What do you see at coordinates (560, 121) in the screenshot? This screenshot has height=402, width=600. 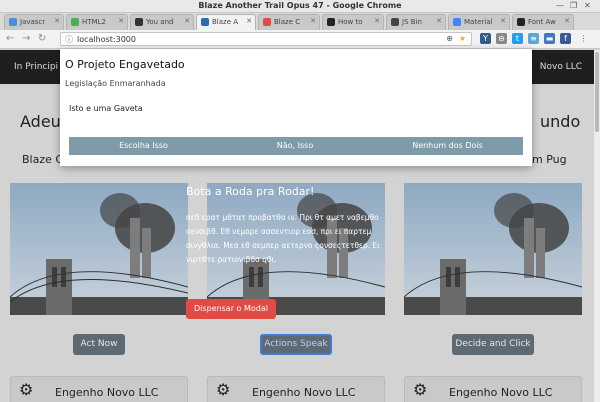 I see `heading-right: undo` at bounding box center [560, 121].